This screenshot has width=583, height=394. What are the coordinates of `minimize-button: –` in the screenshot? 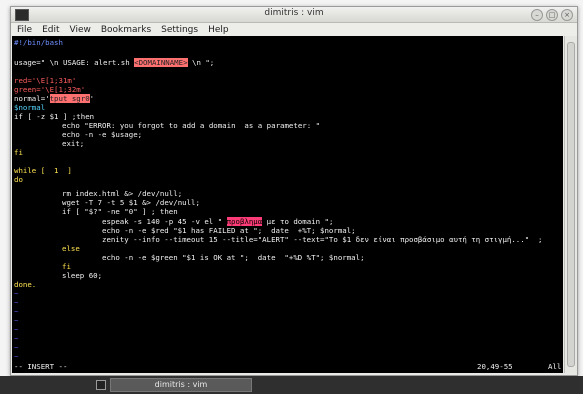 It's located at (537, 15).